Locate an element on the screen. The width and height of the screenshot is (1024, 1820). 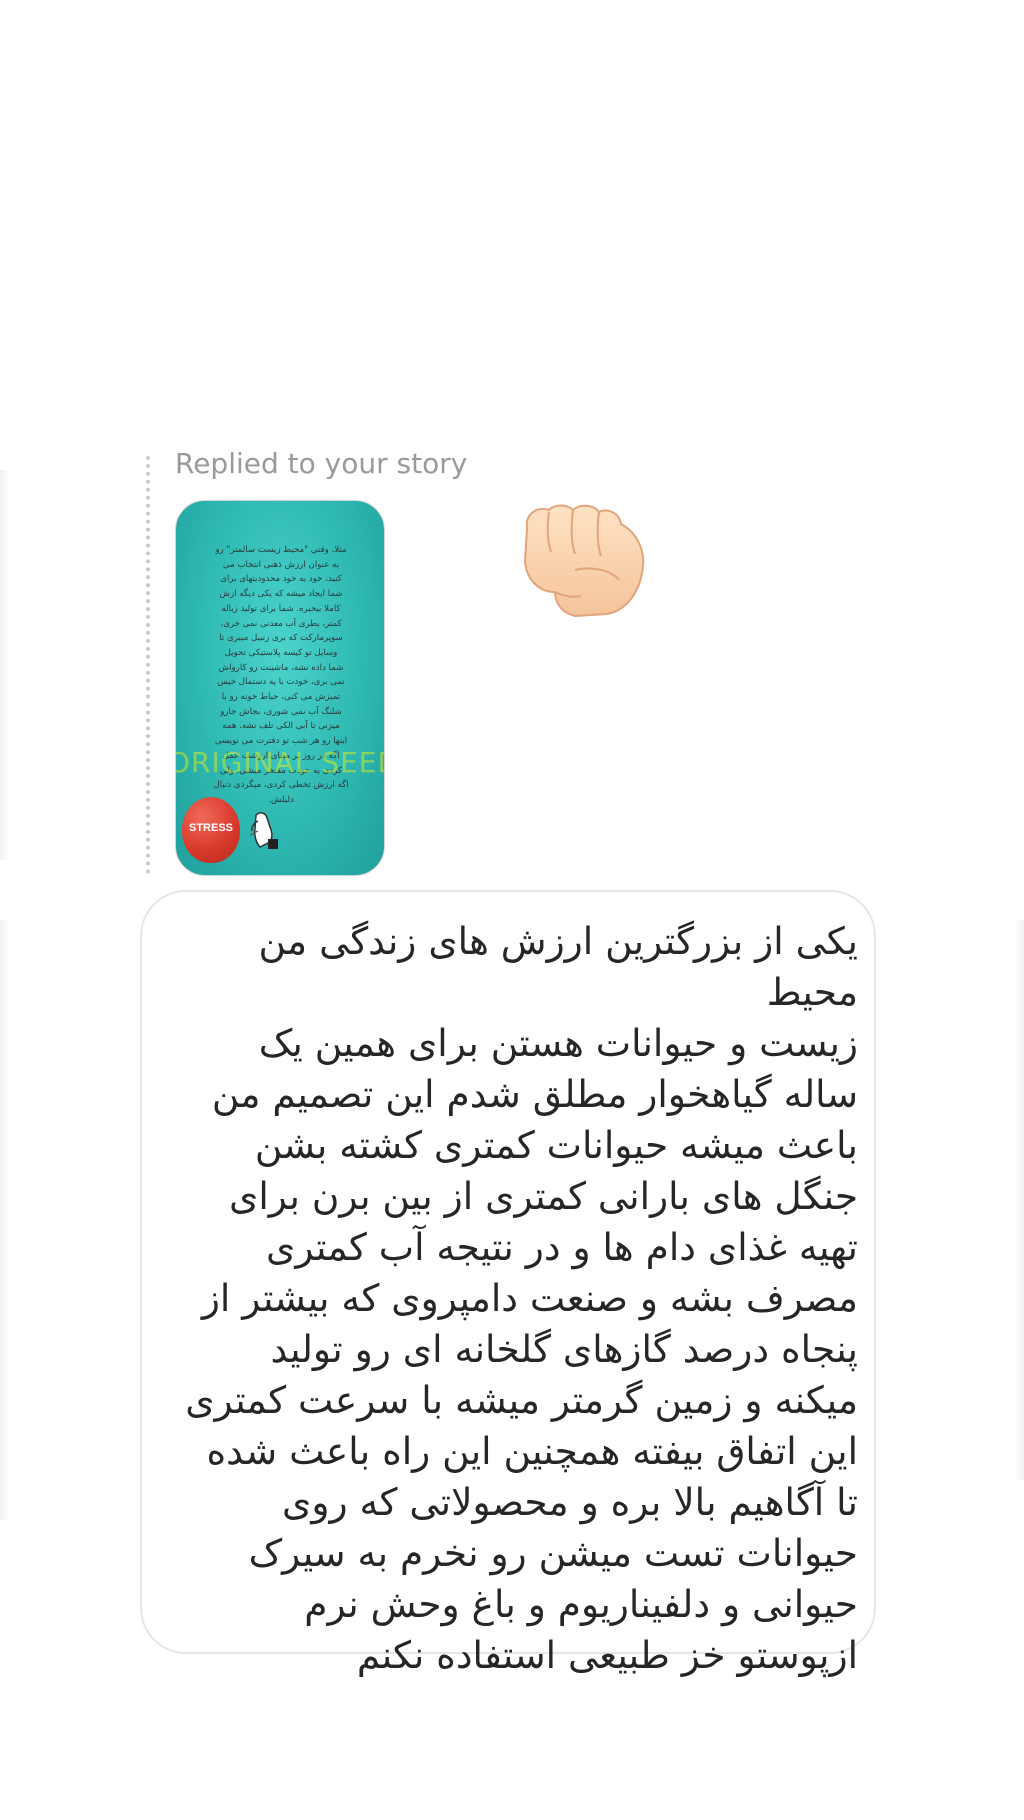
stress-balloon-label: STRESS is located at coordinates (210, 828).